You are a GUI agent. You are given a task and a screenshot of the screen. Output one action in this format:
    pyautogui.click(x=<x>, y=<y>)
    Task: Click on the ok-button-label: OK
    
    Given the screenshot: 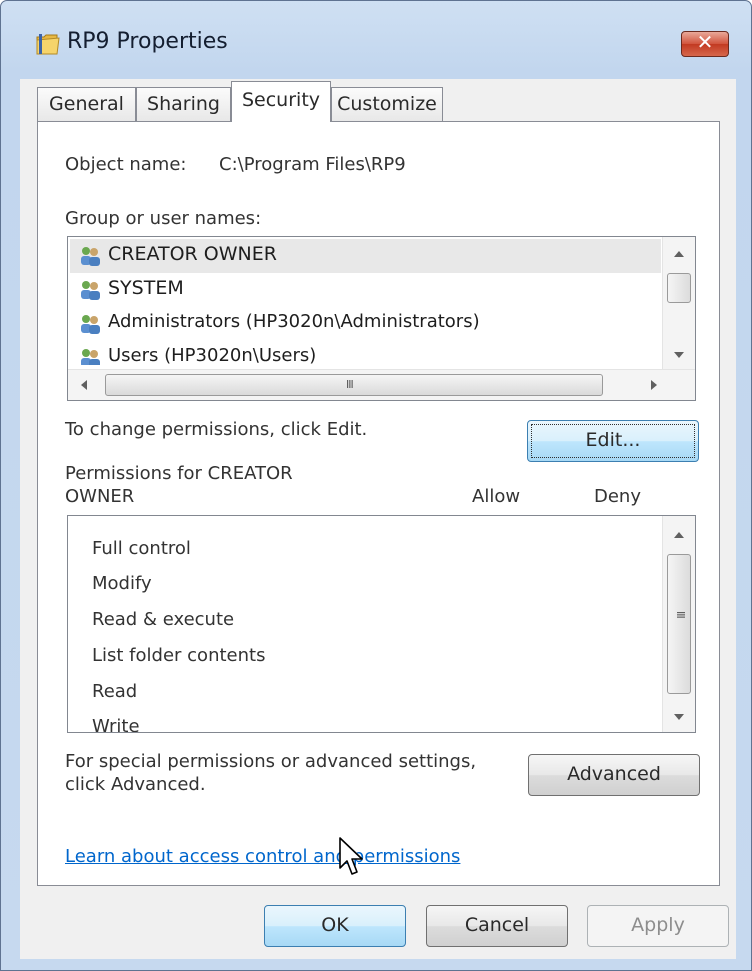 What is the action you would take?
    pyautogui.click(x=335, y=925)
    